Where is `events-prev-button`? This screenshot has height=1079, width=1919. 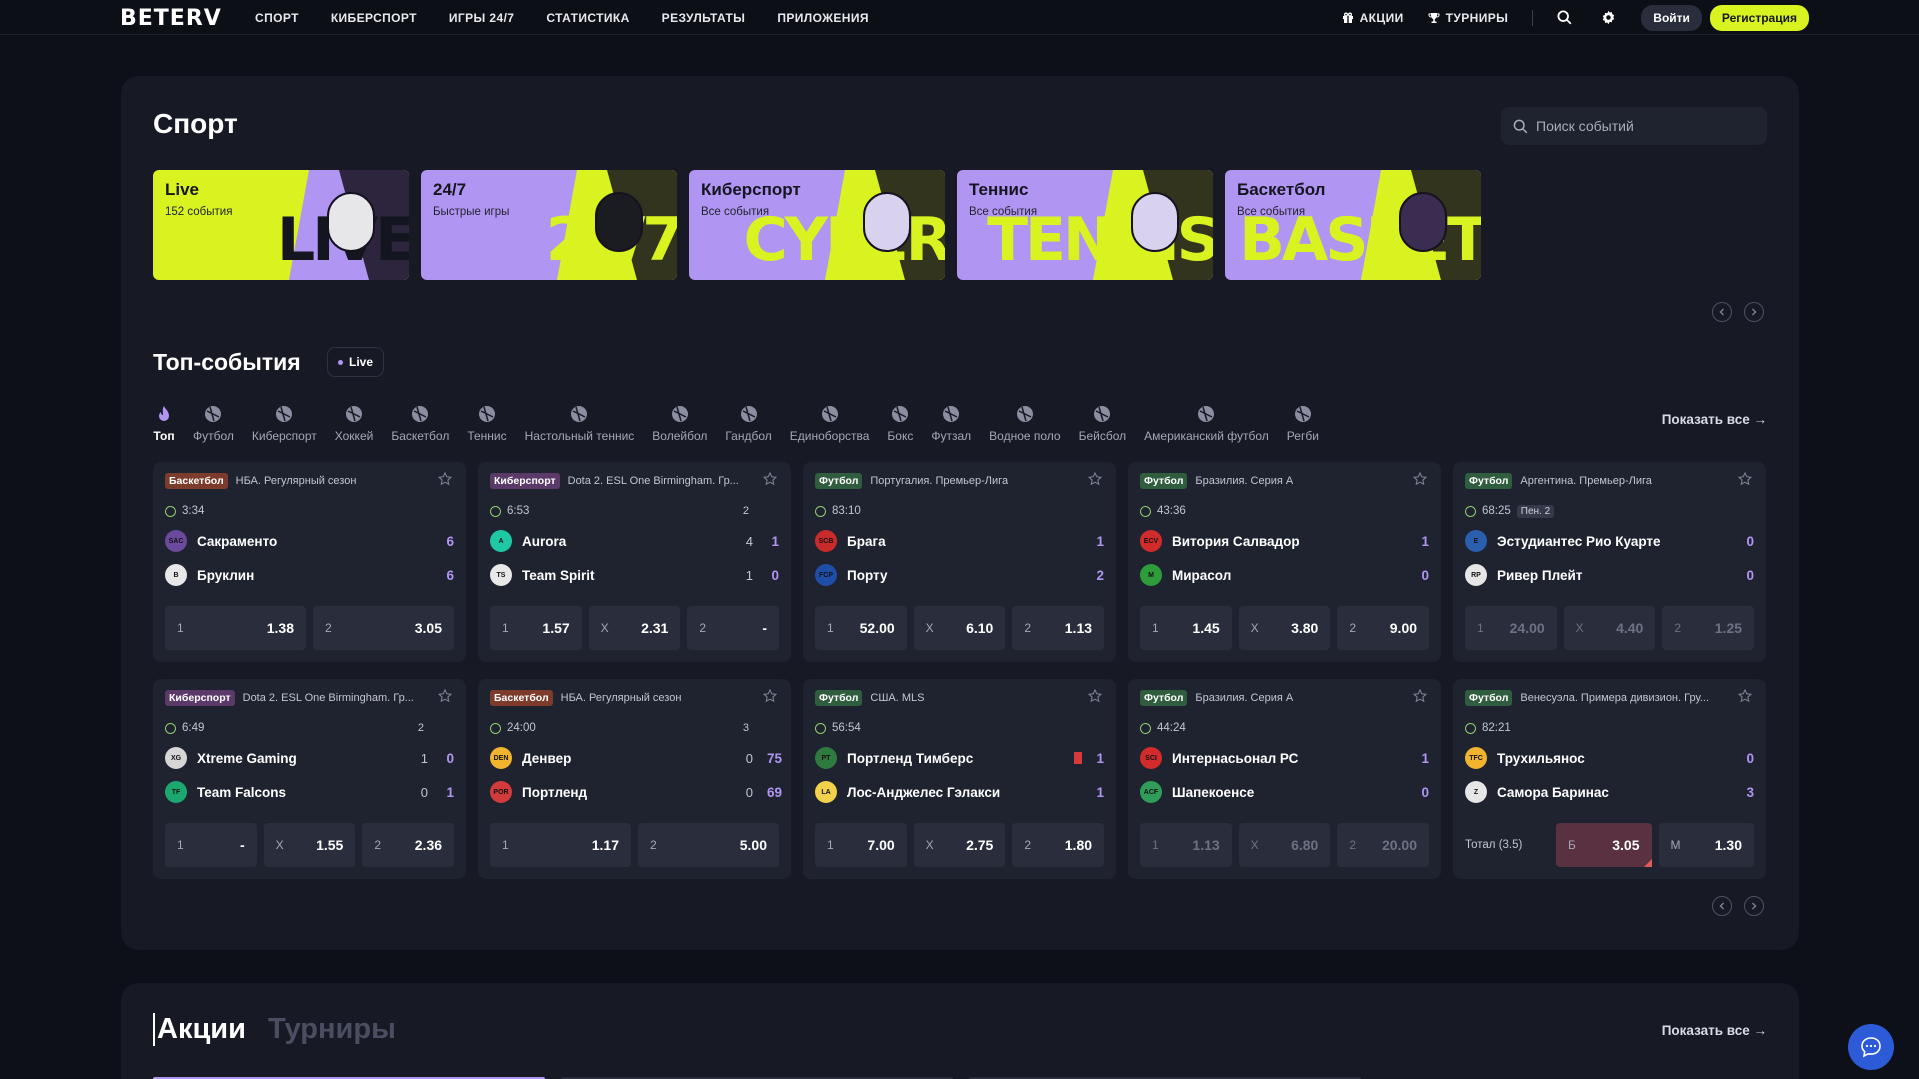 events-prev-button is located at coordinates (1722, 906).